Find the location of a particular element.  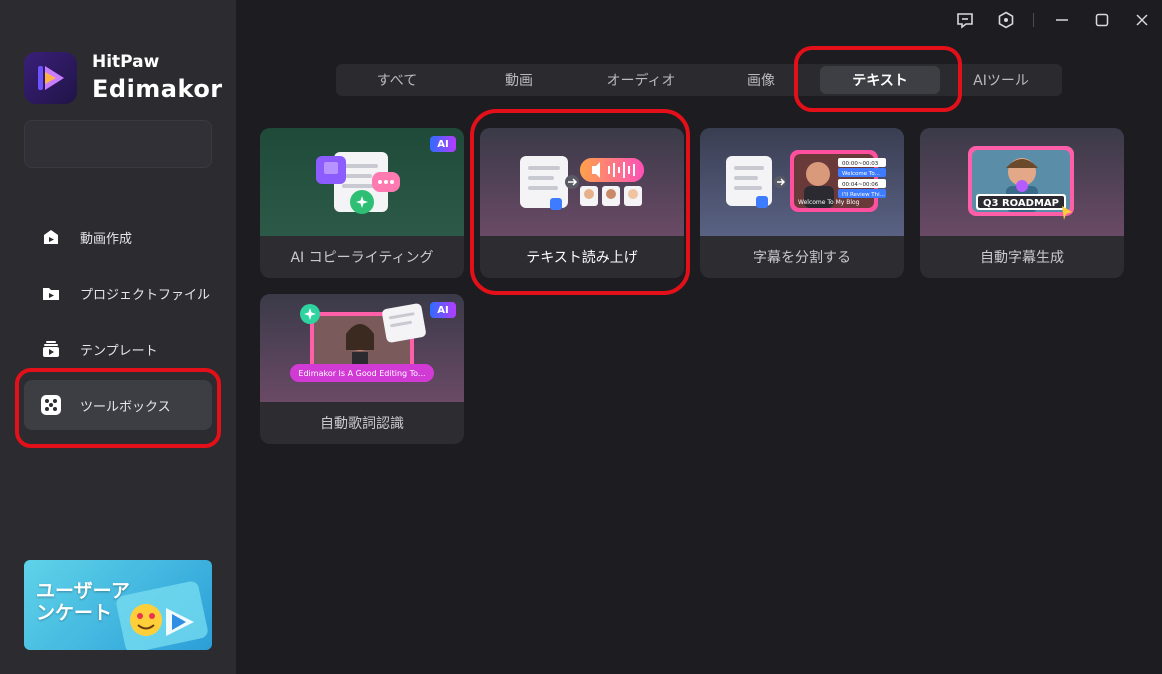

tab-text: テキスト is located at coordinates (880, 80).